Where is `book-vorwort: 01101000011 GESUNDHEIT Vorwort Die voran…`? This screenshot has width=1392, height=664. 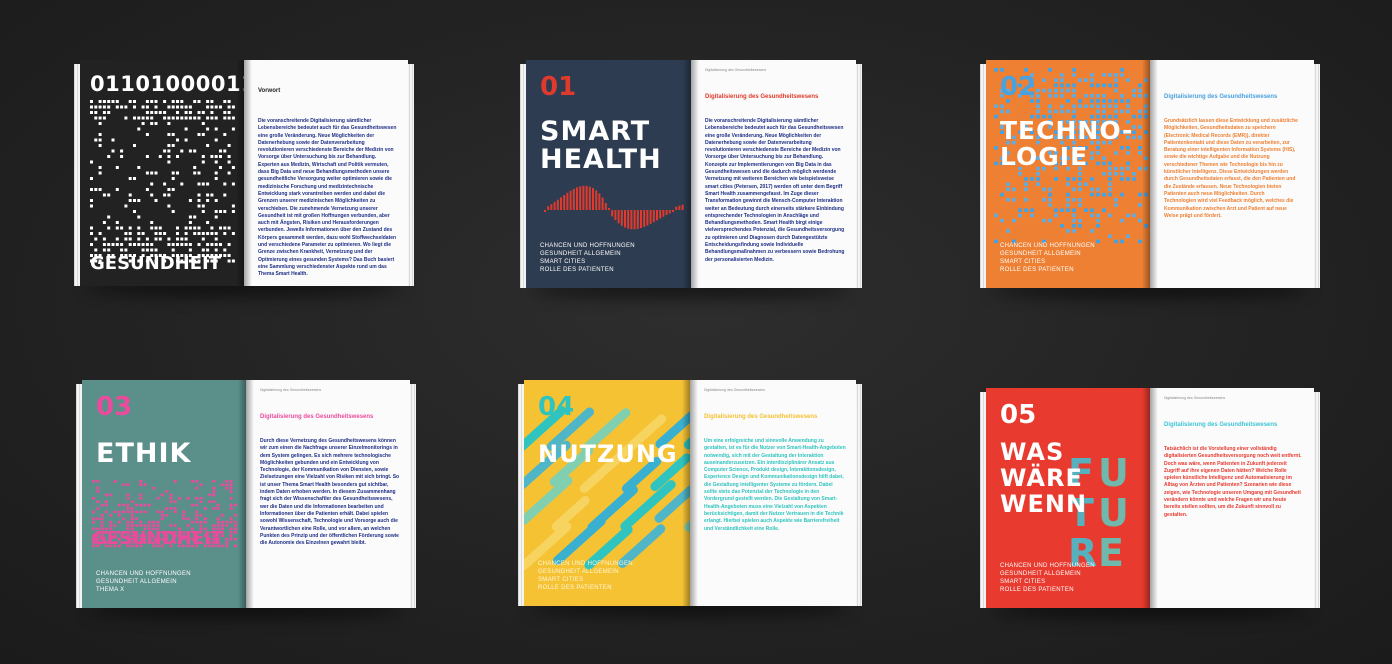
book-vorwort: 01101000011 GESUNDHEIT Vorwort Die voran… is located at coordinates (244, 178).